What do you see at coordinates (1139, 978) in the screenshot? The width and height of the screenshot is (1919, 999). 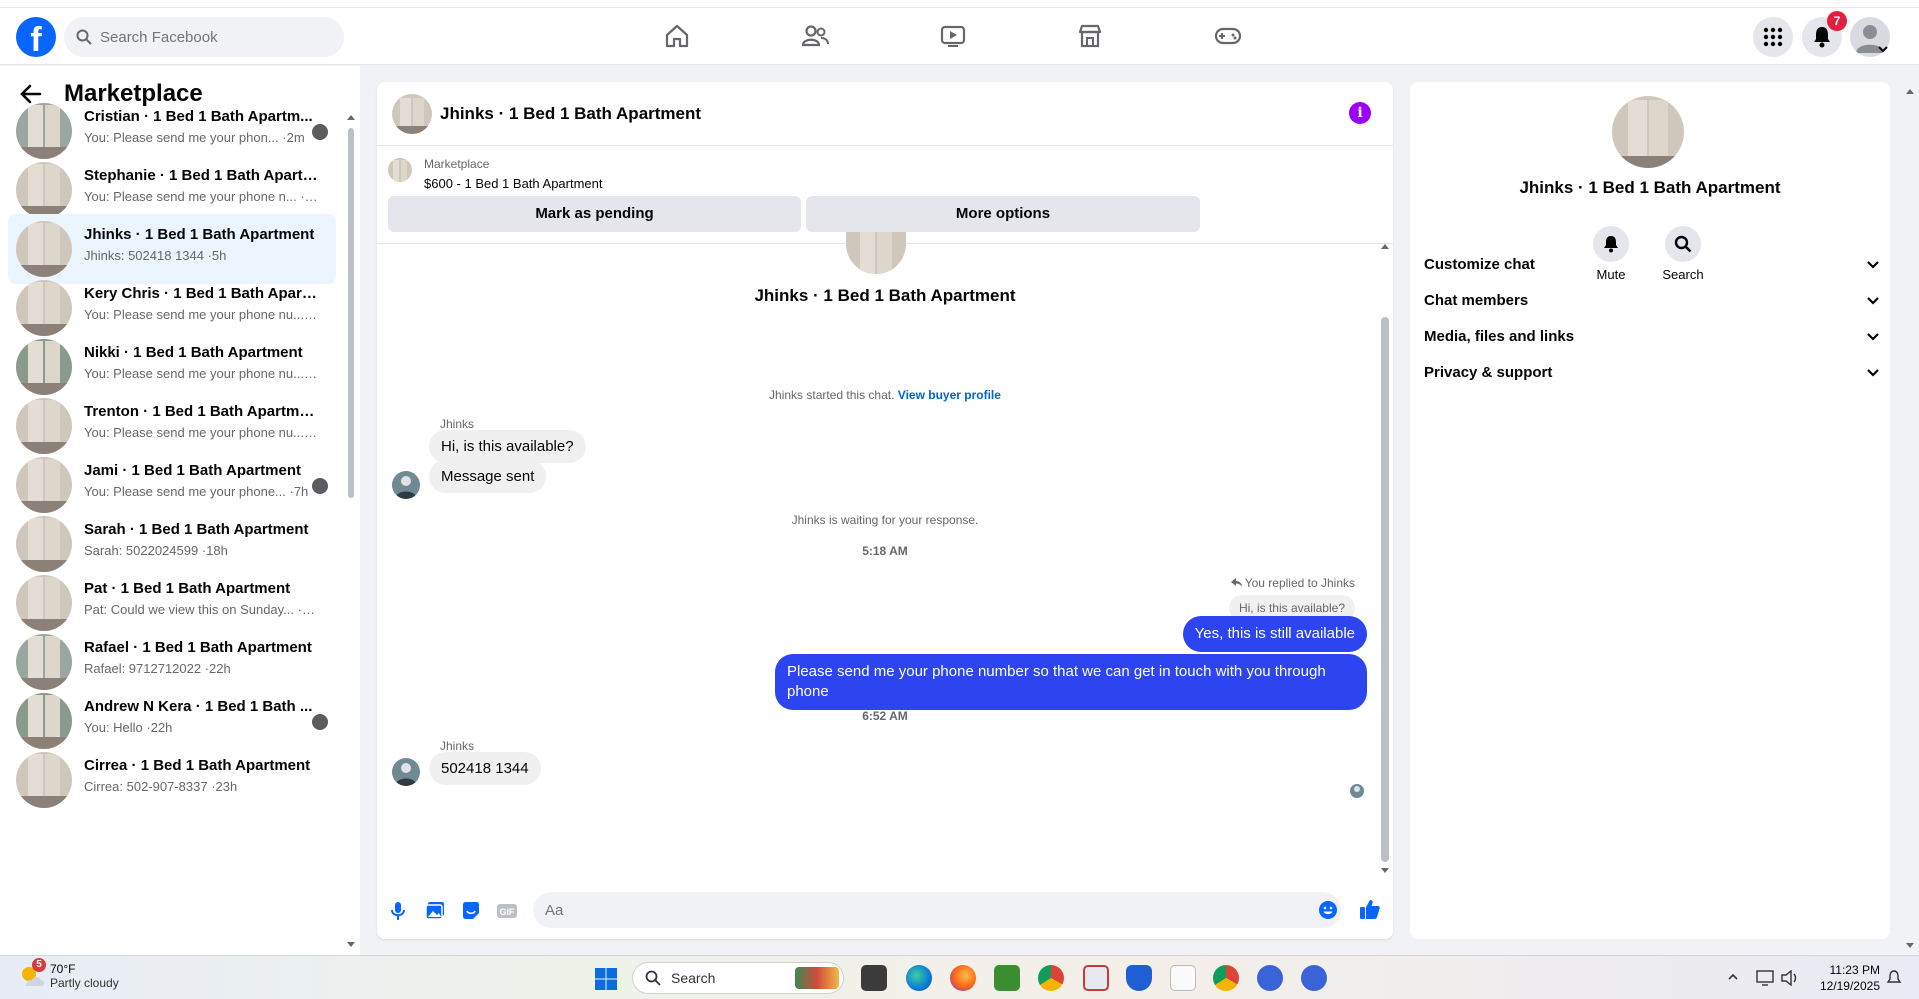 I see `security-shield-icon` at bounding box center [1139, 978].